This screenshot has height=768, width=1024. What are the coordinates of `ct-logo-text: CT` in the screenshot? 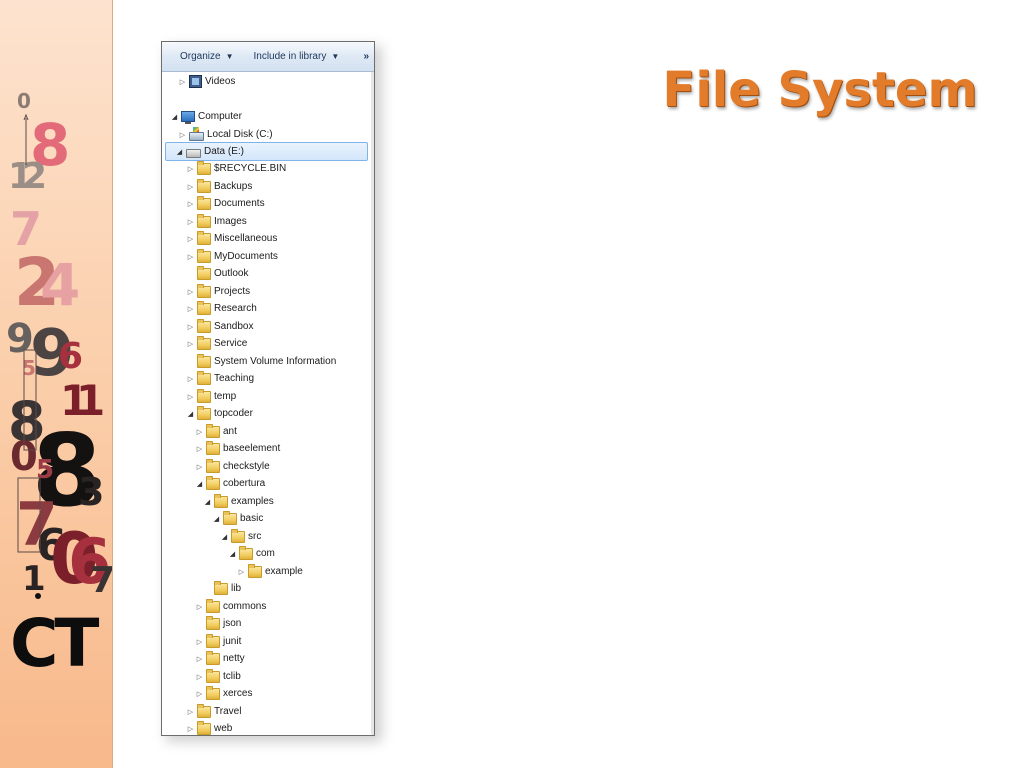 It's located at (54, 643).